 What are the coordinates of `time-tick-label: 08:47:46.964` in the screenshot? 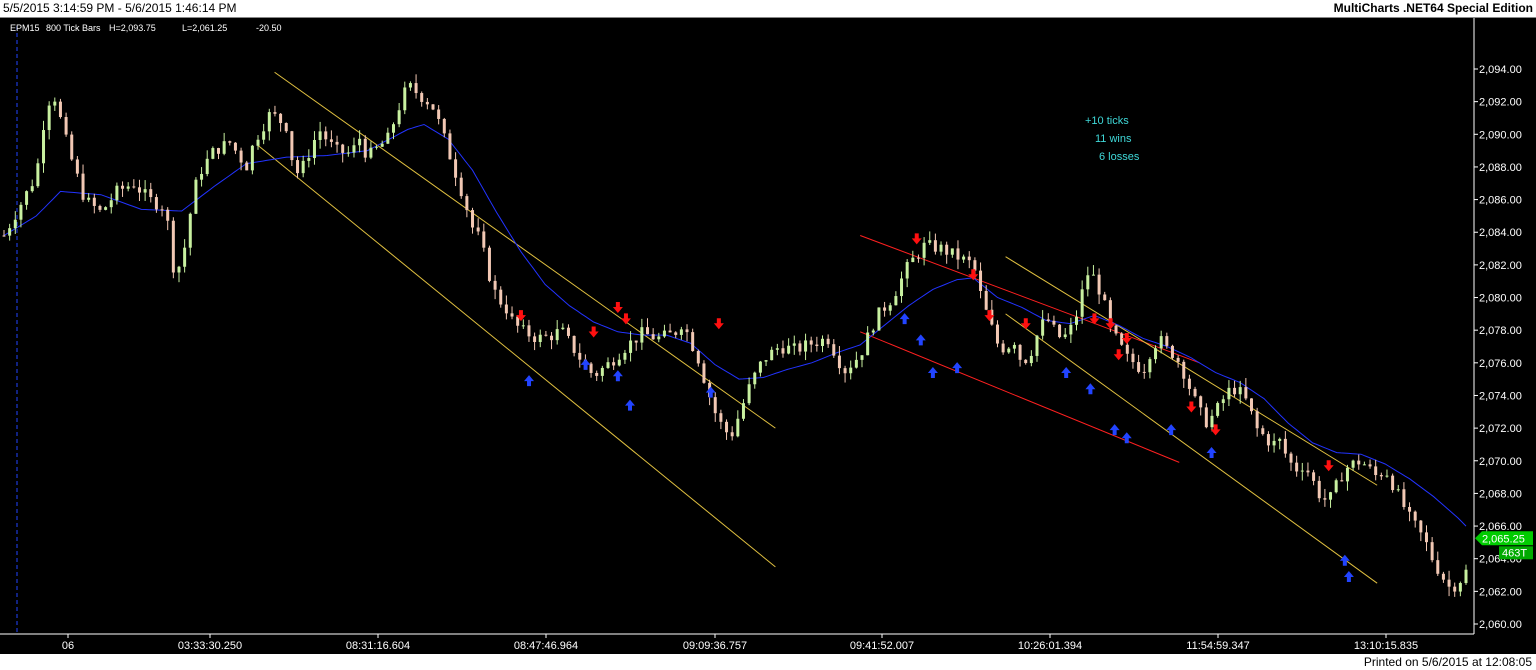 It's located at (546, 646).